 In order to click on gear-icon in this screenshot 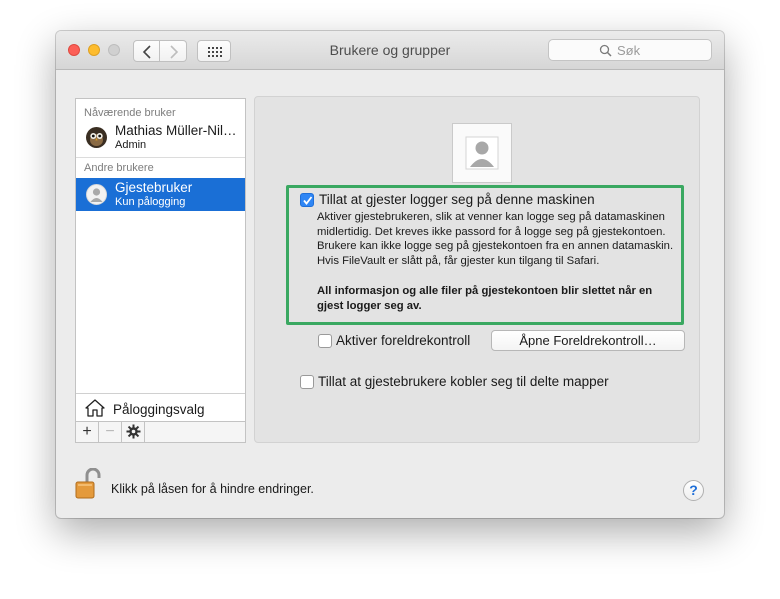, I will do `click(133, 431)`.